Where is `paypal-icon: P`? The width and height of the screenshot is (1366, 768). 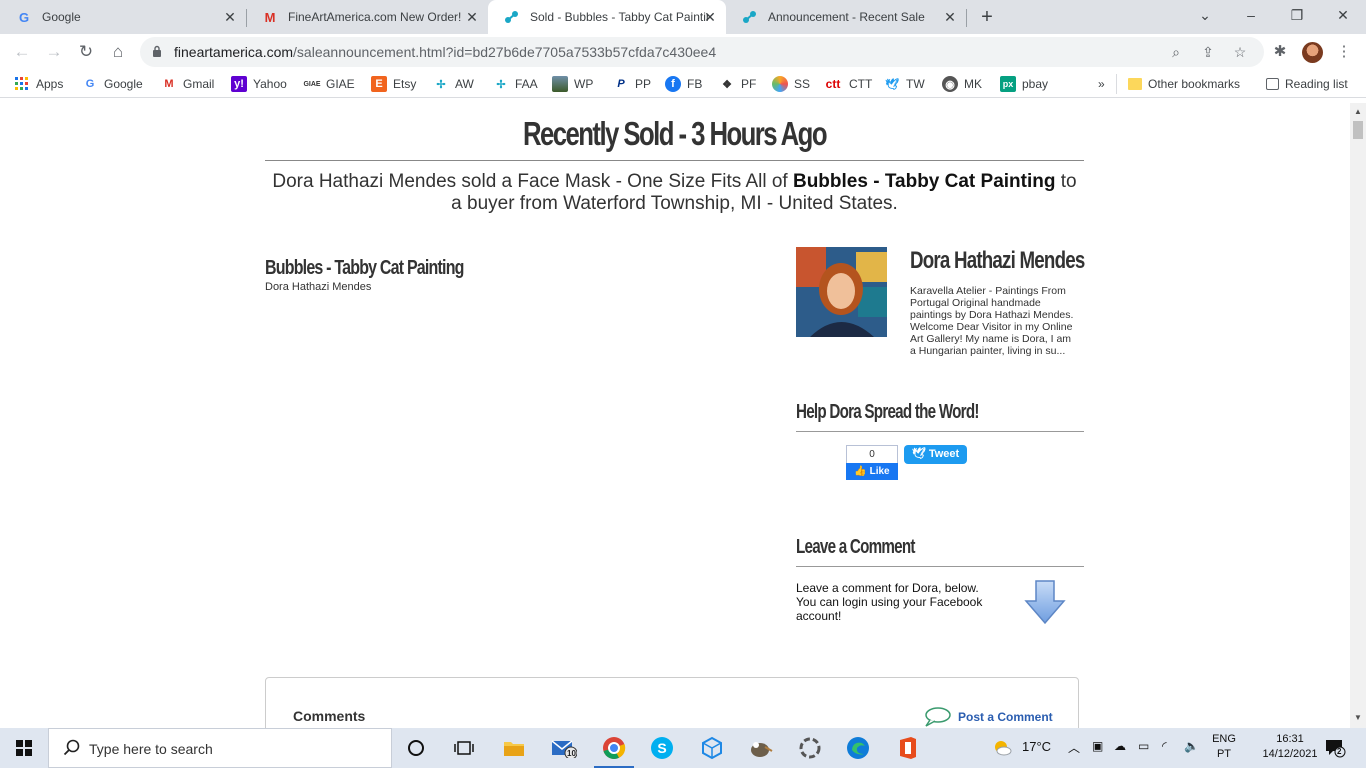 paypal-icon: P is located at coordinates (621, 84).